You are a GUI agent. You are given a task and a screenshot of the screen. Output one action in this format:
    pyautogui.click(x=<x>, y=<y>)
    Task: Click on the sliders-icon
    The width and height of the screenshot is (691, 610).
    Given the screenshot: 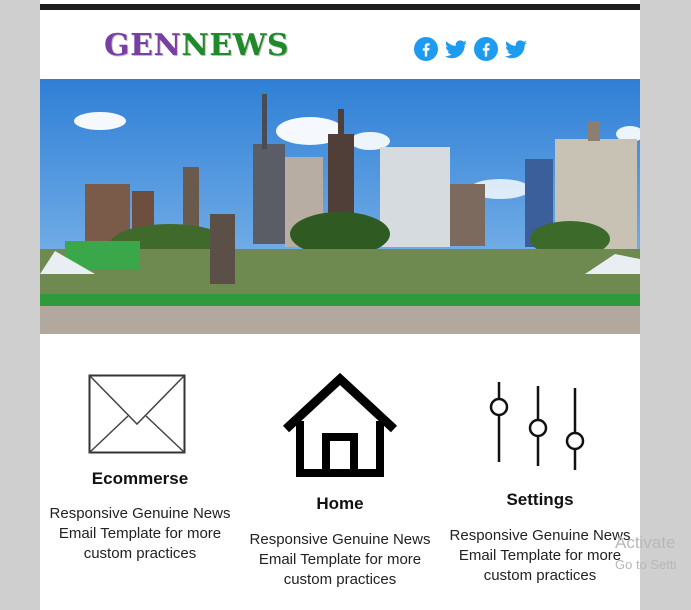 What is the action you would take?
    pyautogui.click(x=537, y=426)
    